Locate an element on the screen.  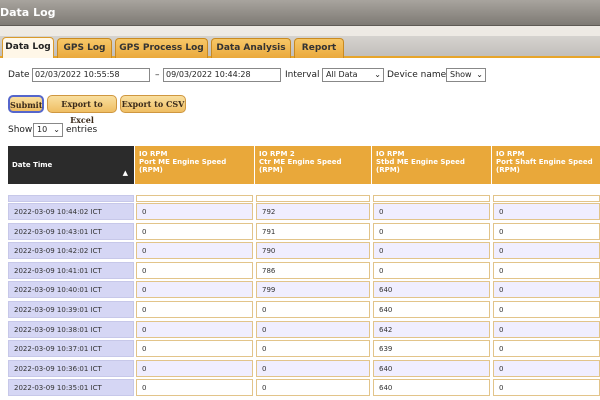
header-date-time-label: Date Time is located at coordinates (32, 165).